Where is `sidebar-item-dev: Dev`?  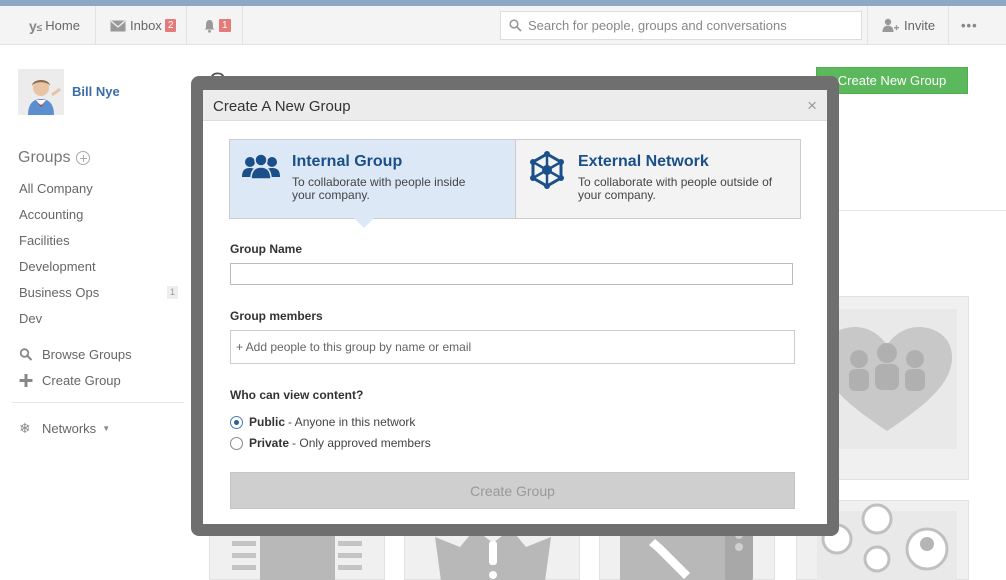
sidebar-item-dev: Dev is located at coordinates (30, 318).